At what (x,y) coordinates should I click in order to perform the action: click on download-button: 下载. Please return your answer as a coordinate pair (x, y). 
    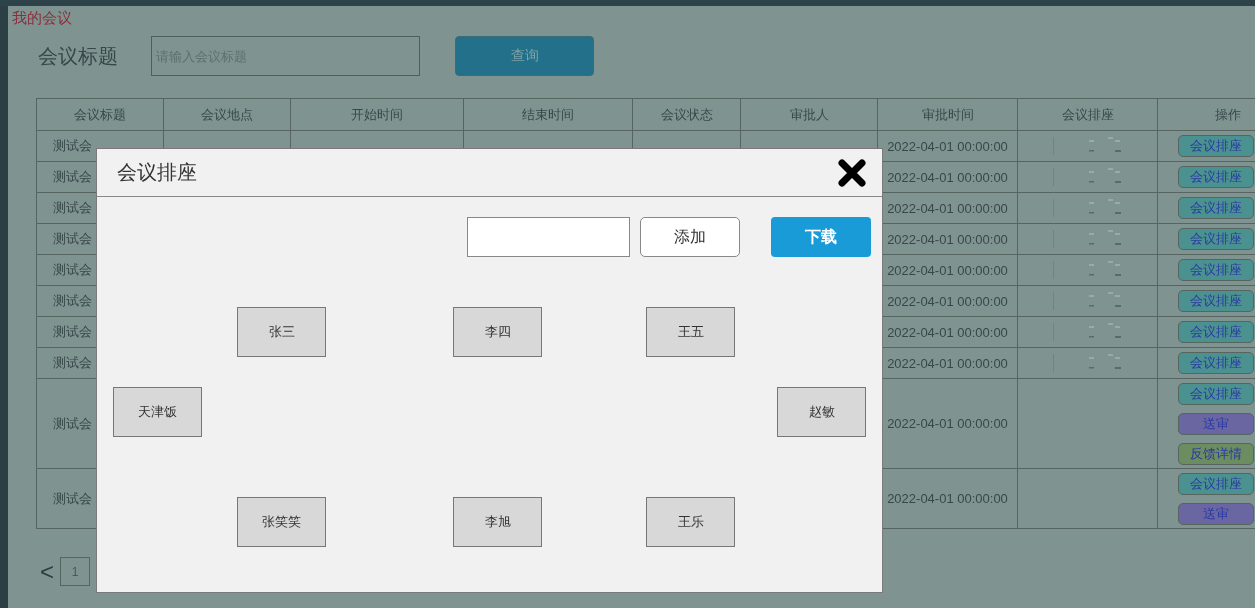
    Looking at the image, I should click on (821, 237).